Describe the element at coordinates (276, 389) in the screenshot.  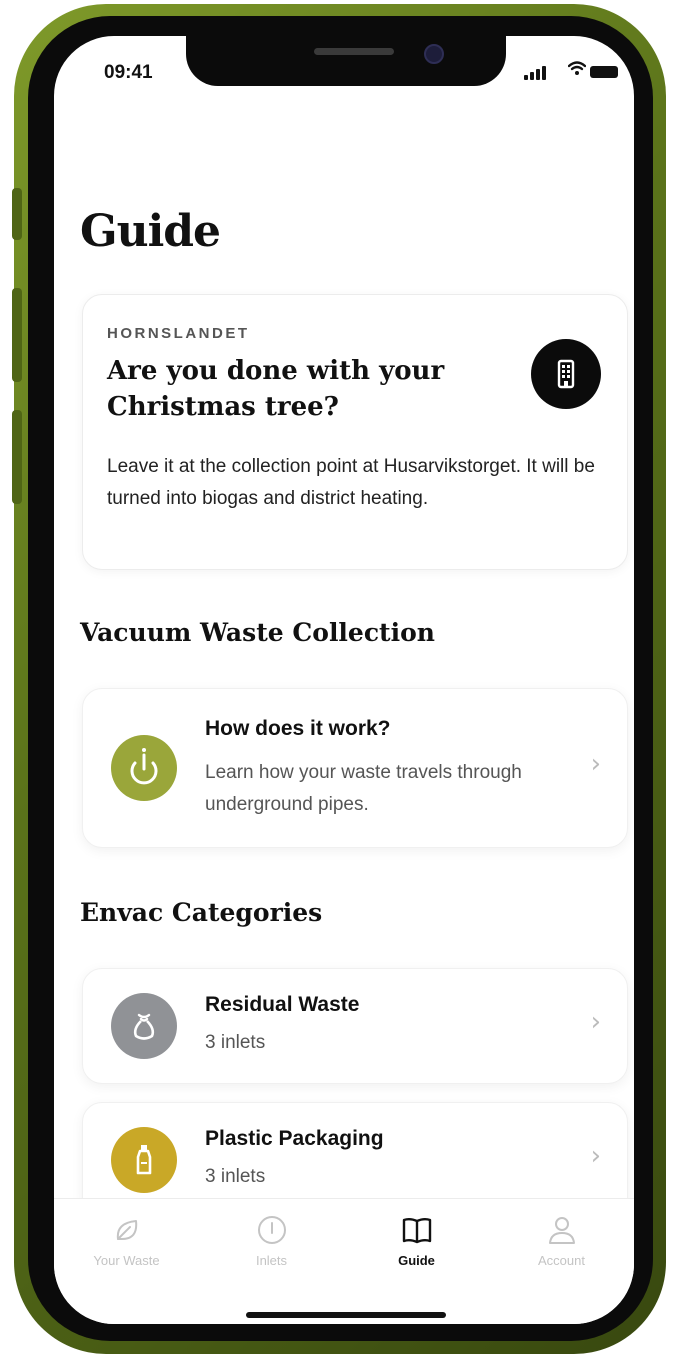
I see `notice-title: Are you done with your Christmas tree?` at that location.